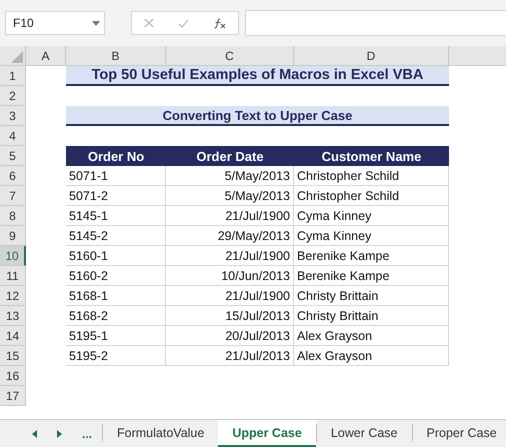 This screenshot has height=447, width=506. Describe the element at coordinates (230, 276) in the screenshot. I see `table-cell: 10/Jun/2013` at that location.